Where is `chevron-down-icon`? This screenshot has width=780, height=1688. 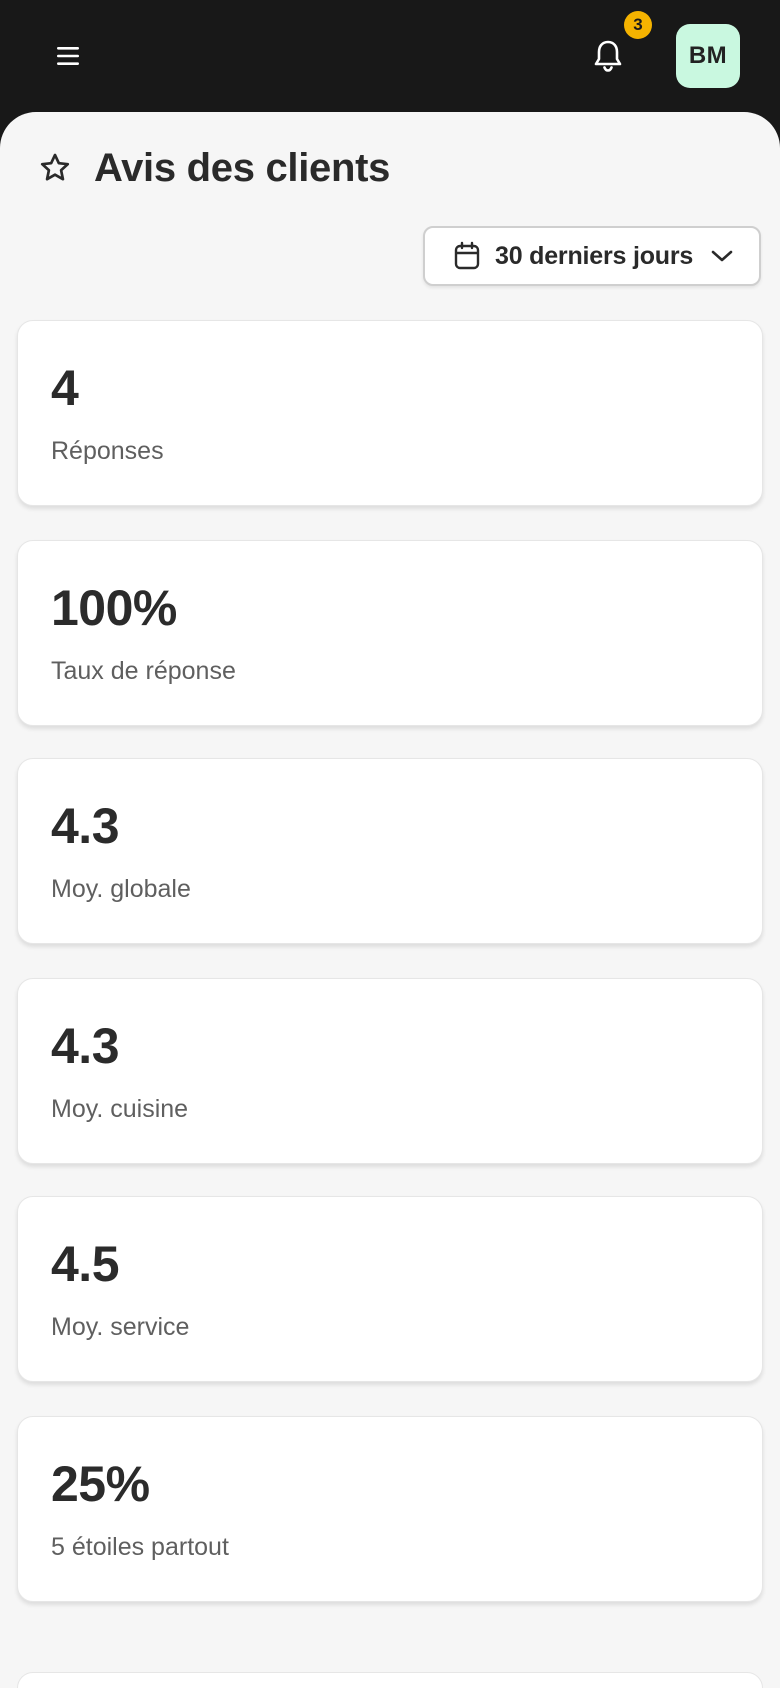
chevron-down-icon is located at coordinates (722, 256).